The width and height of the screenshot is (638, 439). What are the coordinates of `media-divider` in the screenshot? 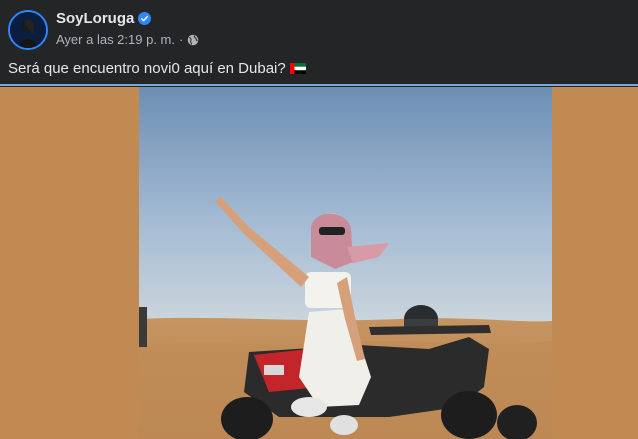 It's located at (319, 85).